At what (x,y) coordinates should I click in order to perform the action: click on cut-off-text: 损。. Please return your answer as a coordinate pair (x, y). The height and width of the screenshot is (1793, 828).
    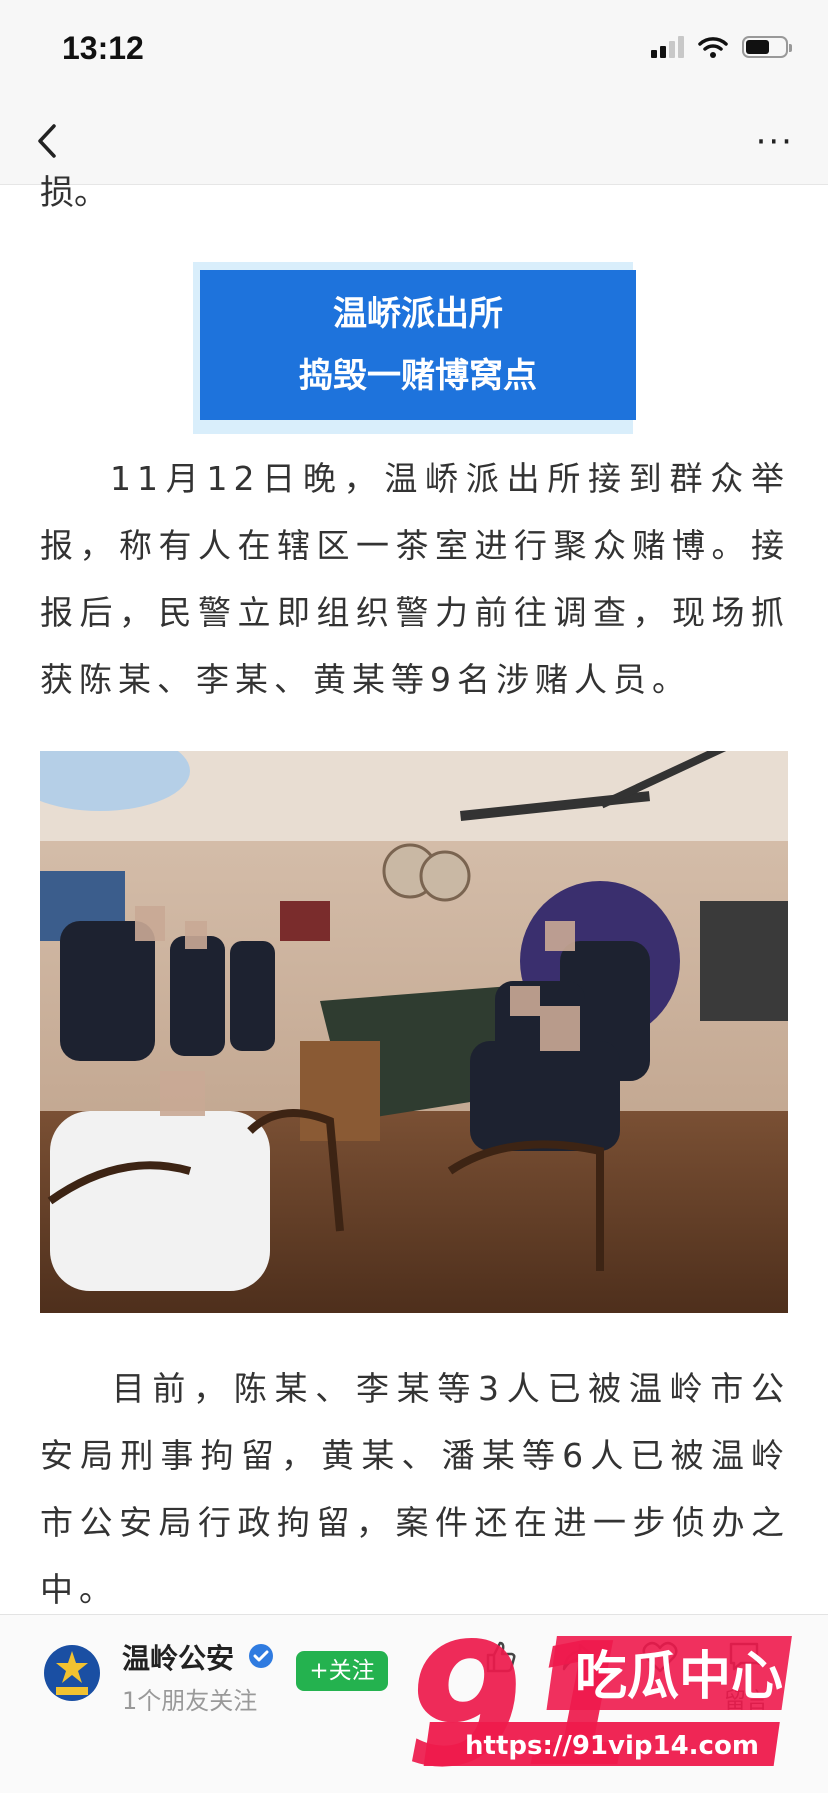
    Looking at the image, I should click on (74, 193).